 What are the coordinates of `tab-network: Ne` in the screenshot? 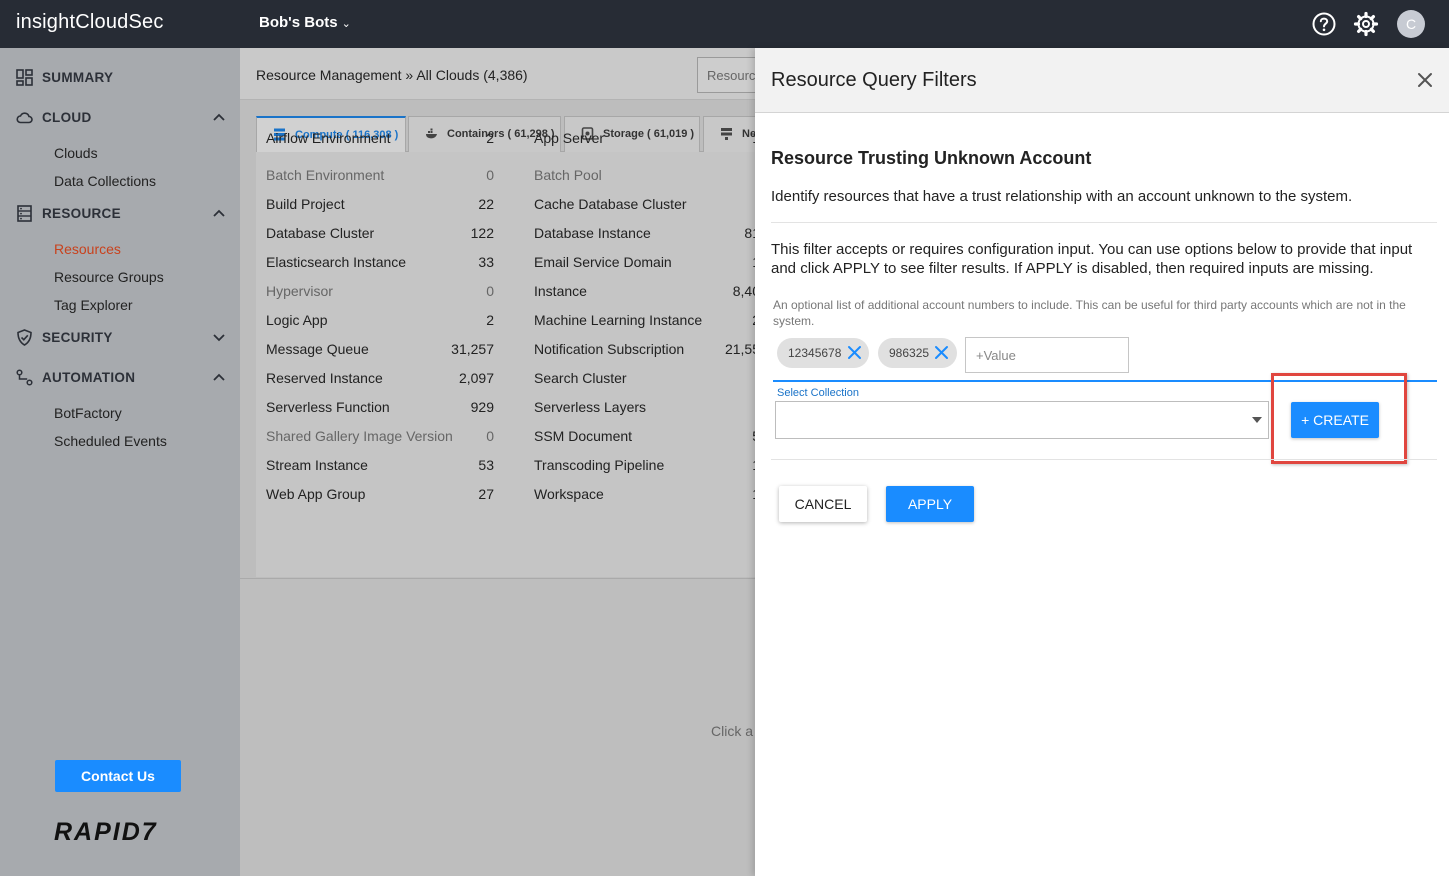 It's located at (729, 134).